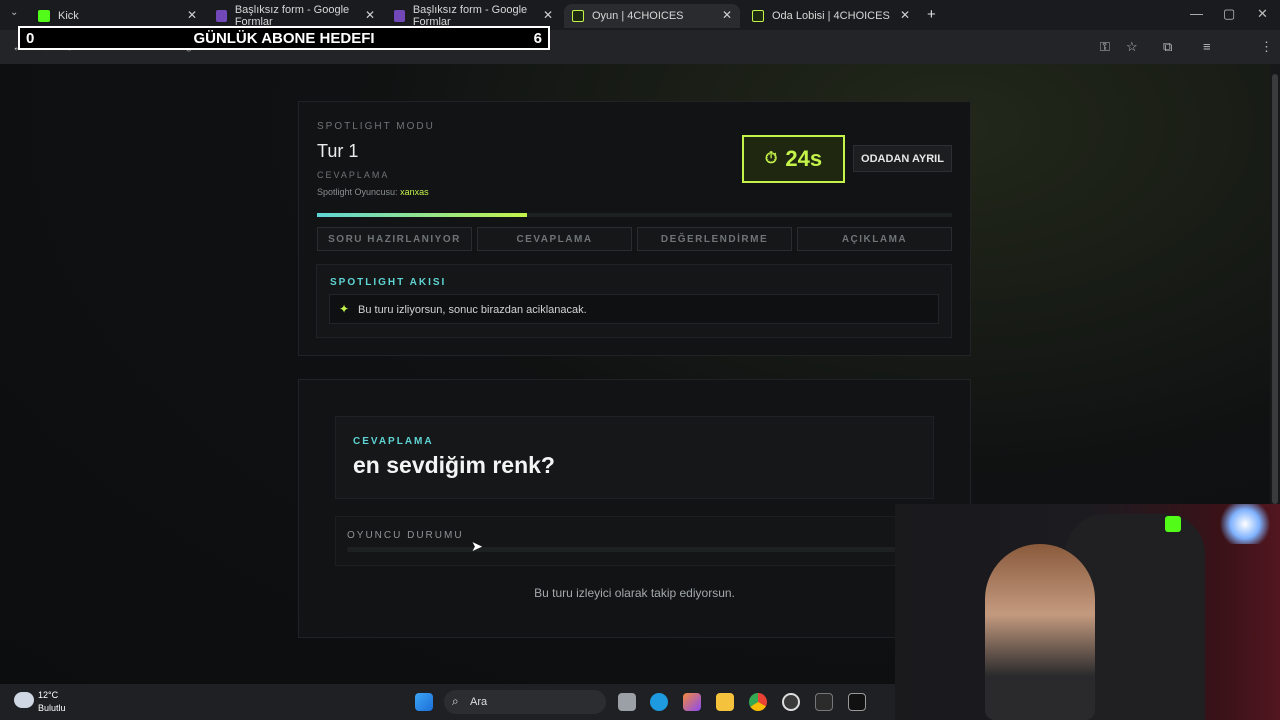 The width and height of the screenshot is (1280, 720). I want to click on tab-game: Oyun | 4CHOICES ✕, so click(652, 16).